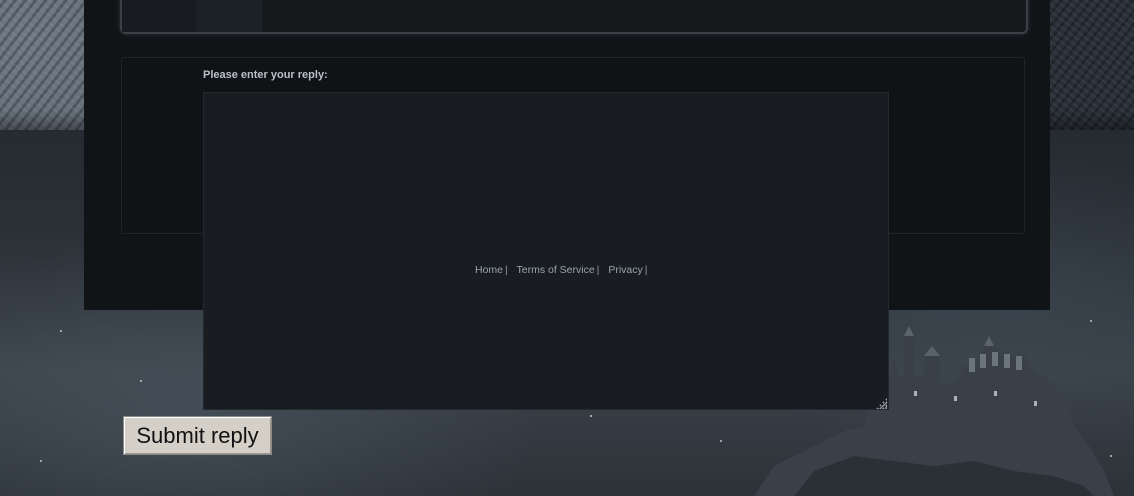 The height and width of the screenshot is (496, 1134). Describe the element at coordinates (489, 270) in the screenshot. I see `footer-link-home: Home` at that location.